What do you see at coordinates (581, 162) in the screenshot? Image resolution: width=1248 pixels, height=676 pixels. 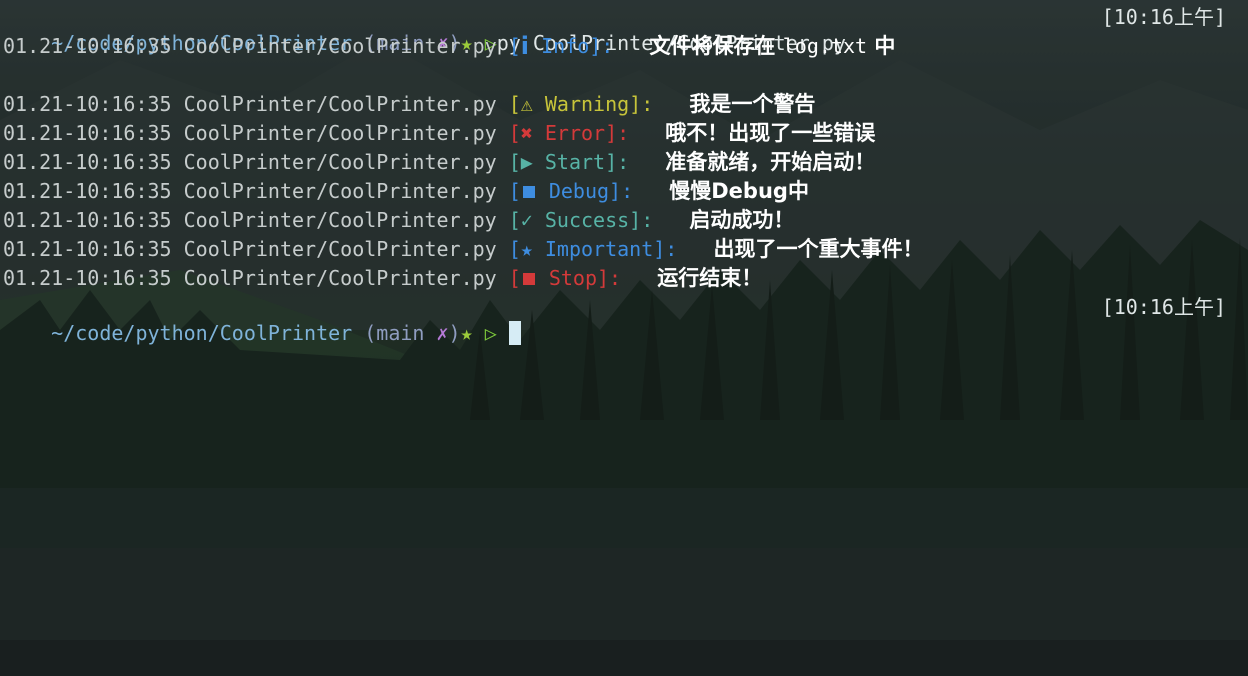 I see `log-tag-label: Start]:` at bounding box center [581, 162].